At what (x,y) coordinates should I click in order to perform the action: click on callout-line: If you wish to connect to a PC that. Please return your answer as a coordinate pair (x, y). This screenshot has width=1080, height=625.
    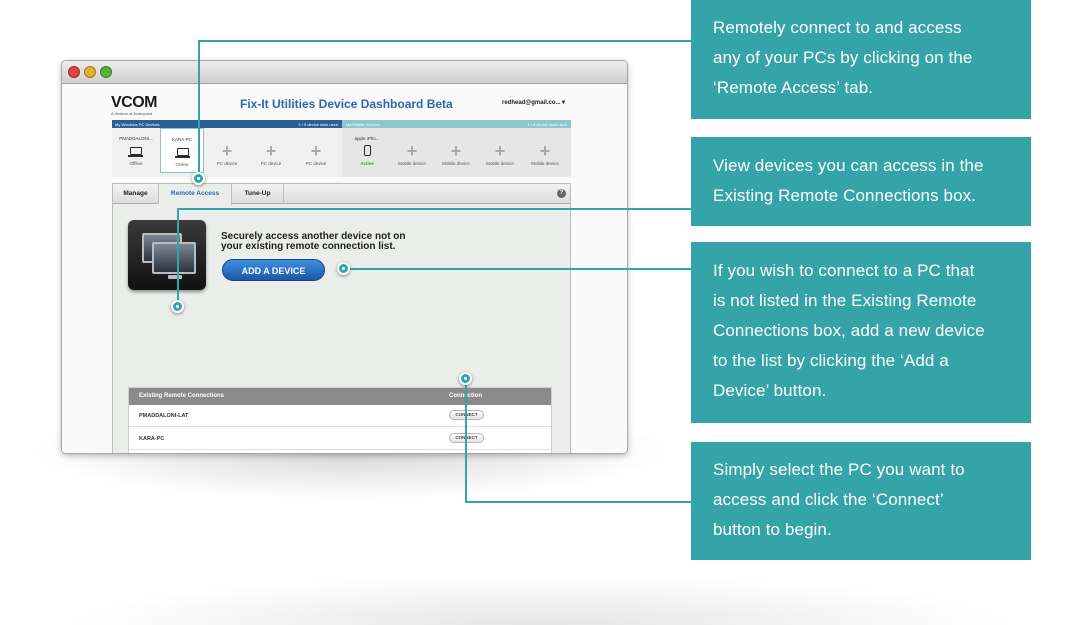
    Looking at the image, I should click on (844, 270).